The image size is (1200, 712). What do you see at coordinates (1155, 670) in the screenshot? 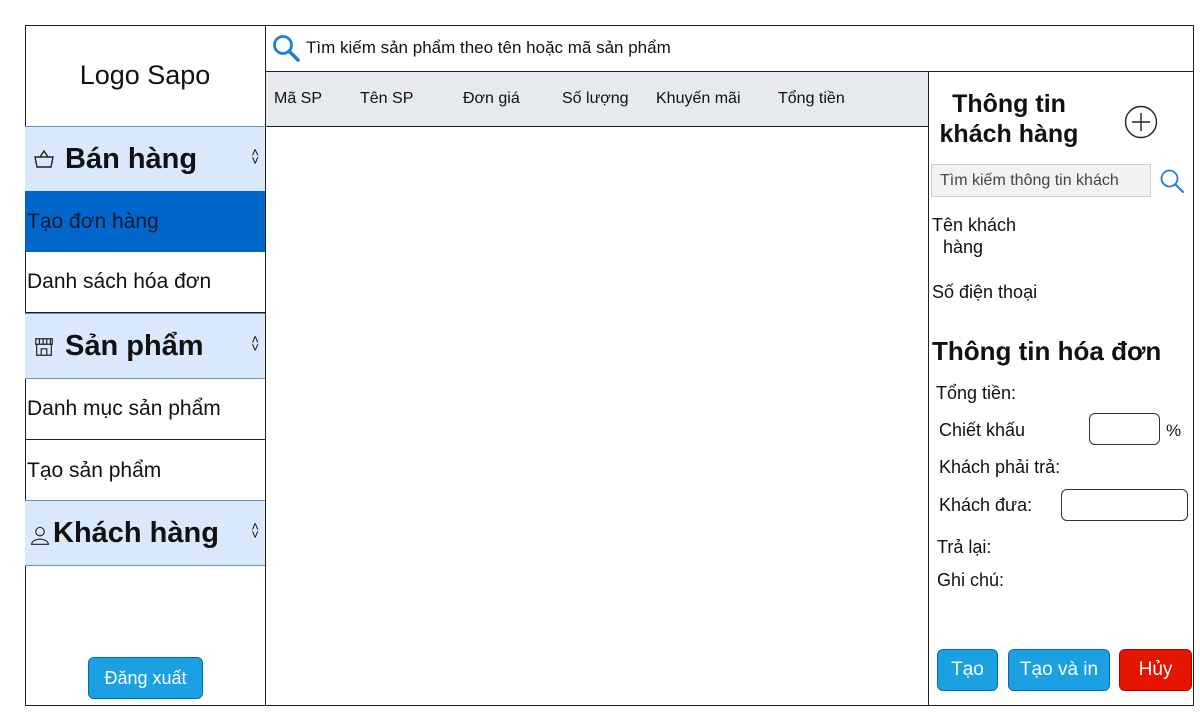
I see `cancel-button: Hủy` at bounding box center [1155, 670].